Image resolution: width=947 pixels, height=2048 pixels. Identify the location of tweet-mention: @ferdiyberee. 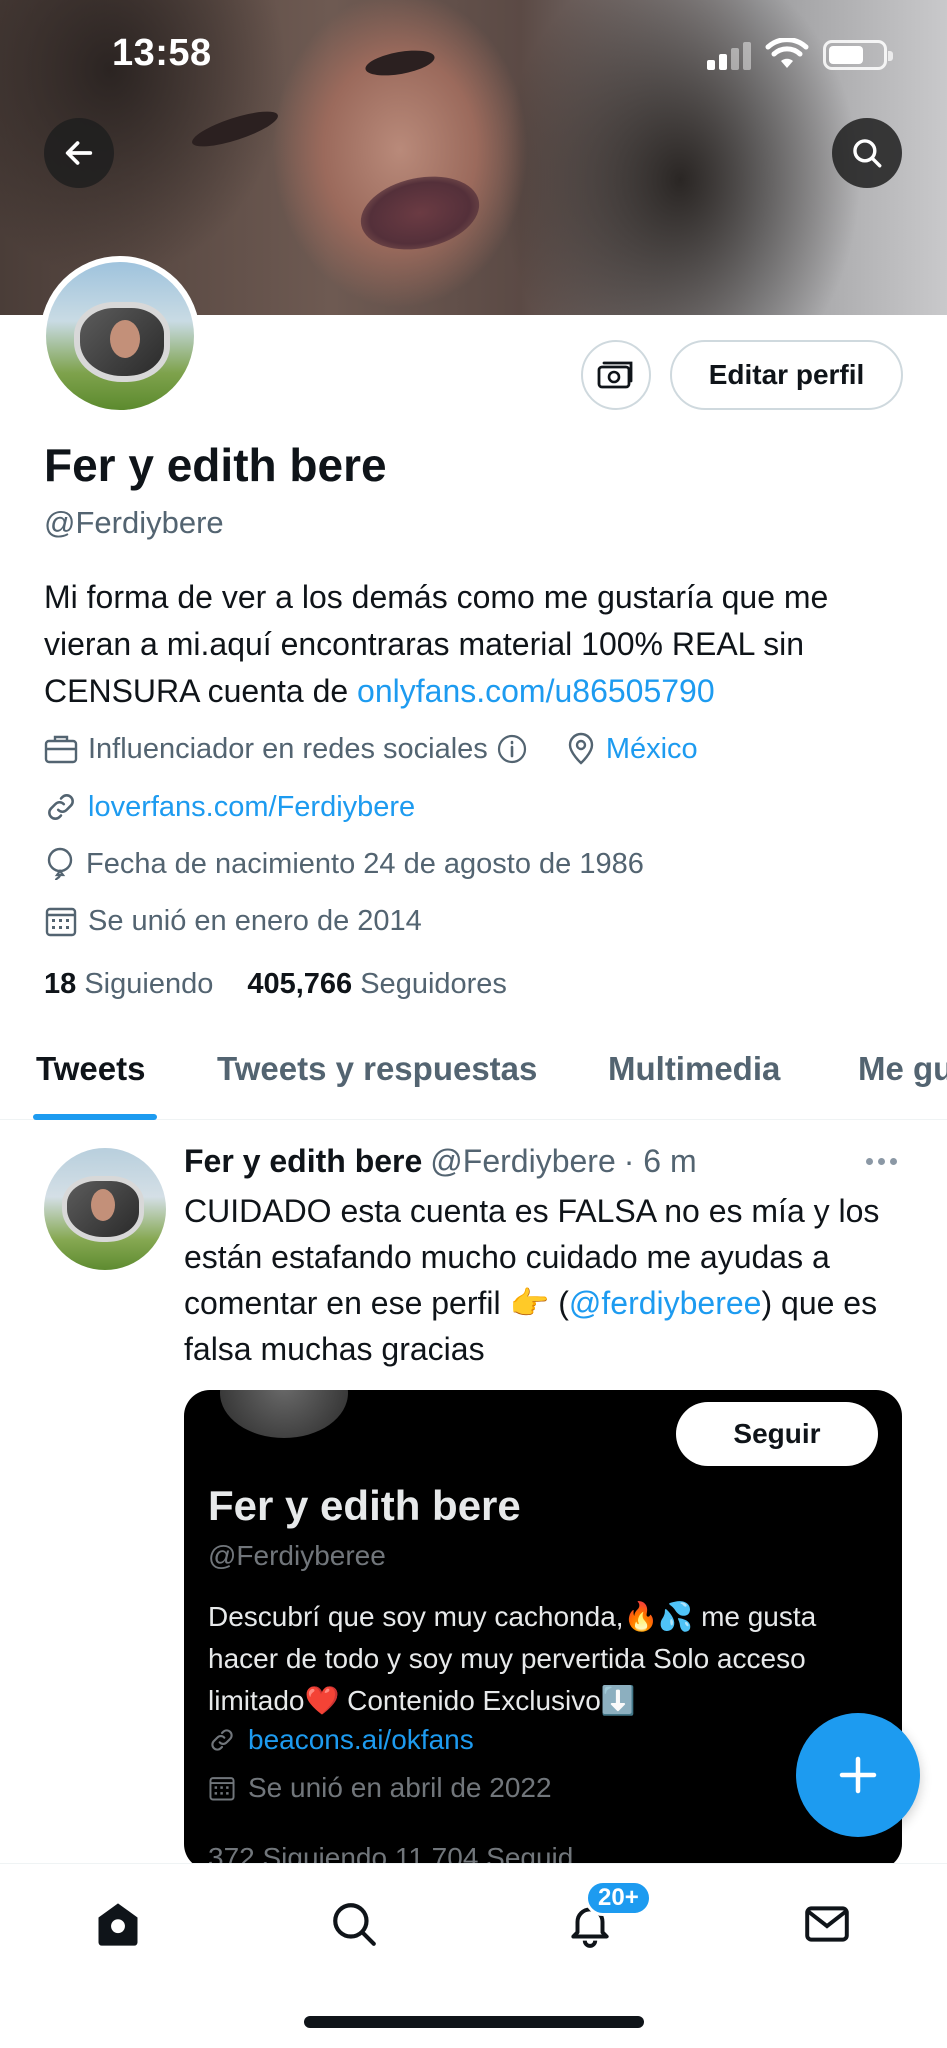
(665, 1303).